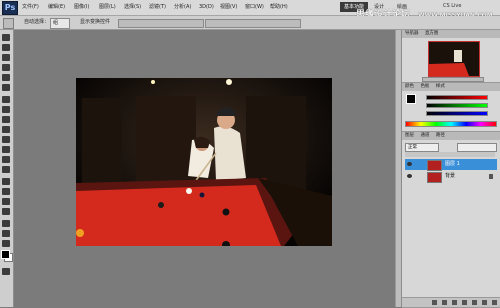 The height and width of the screenshot is (308, 500). I want to click on blur-tool-icon, so click(6, 159).